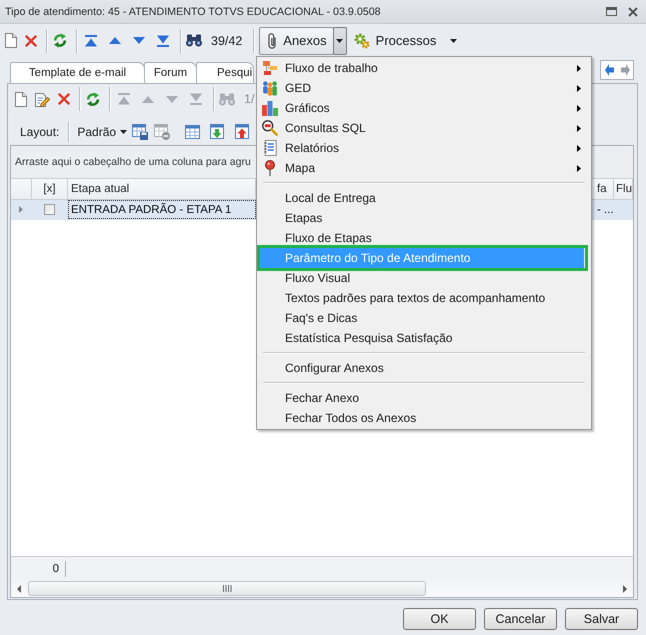 Image resolution: width=646 pixels, height=635 pixels. What do you see at coordinates (421, 68) in the screenshot?
I see `menu-item: Fluxo de trabalho` at bounding box center [421, 68].